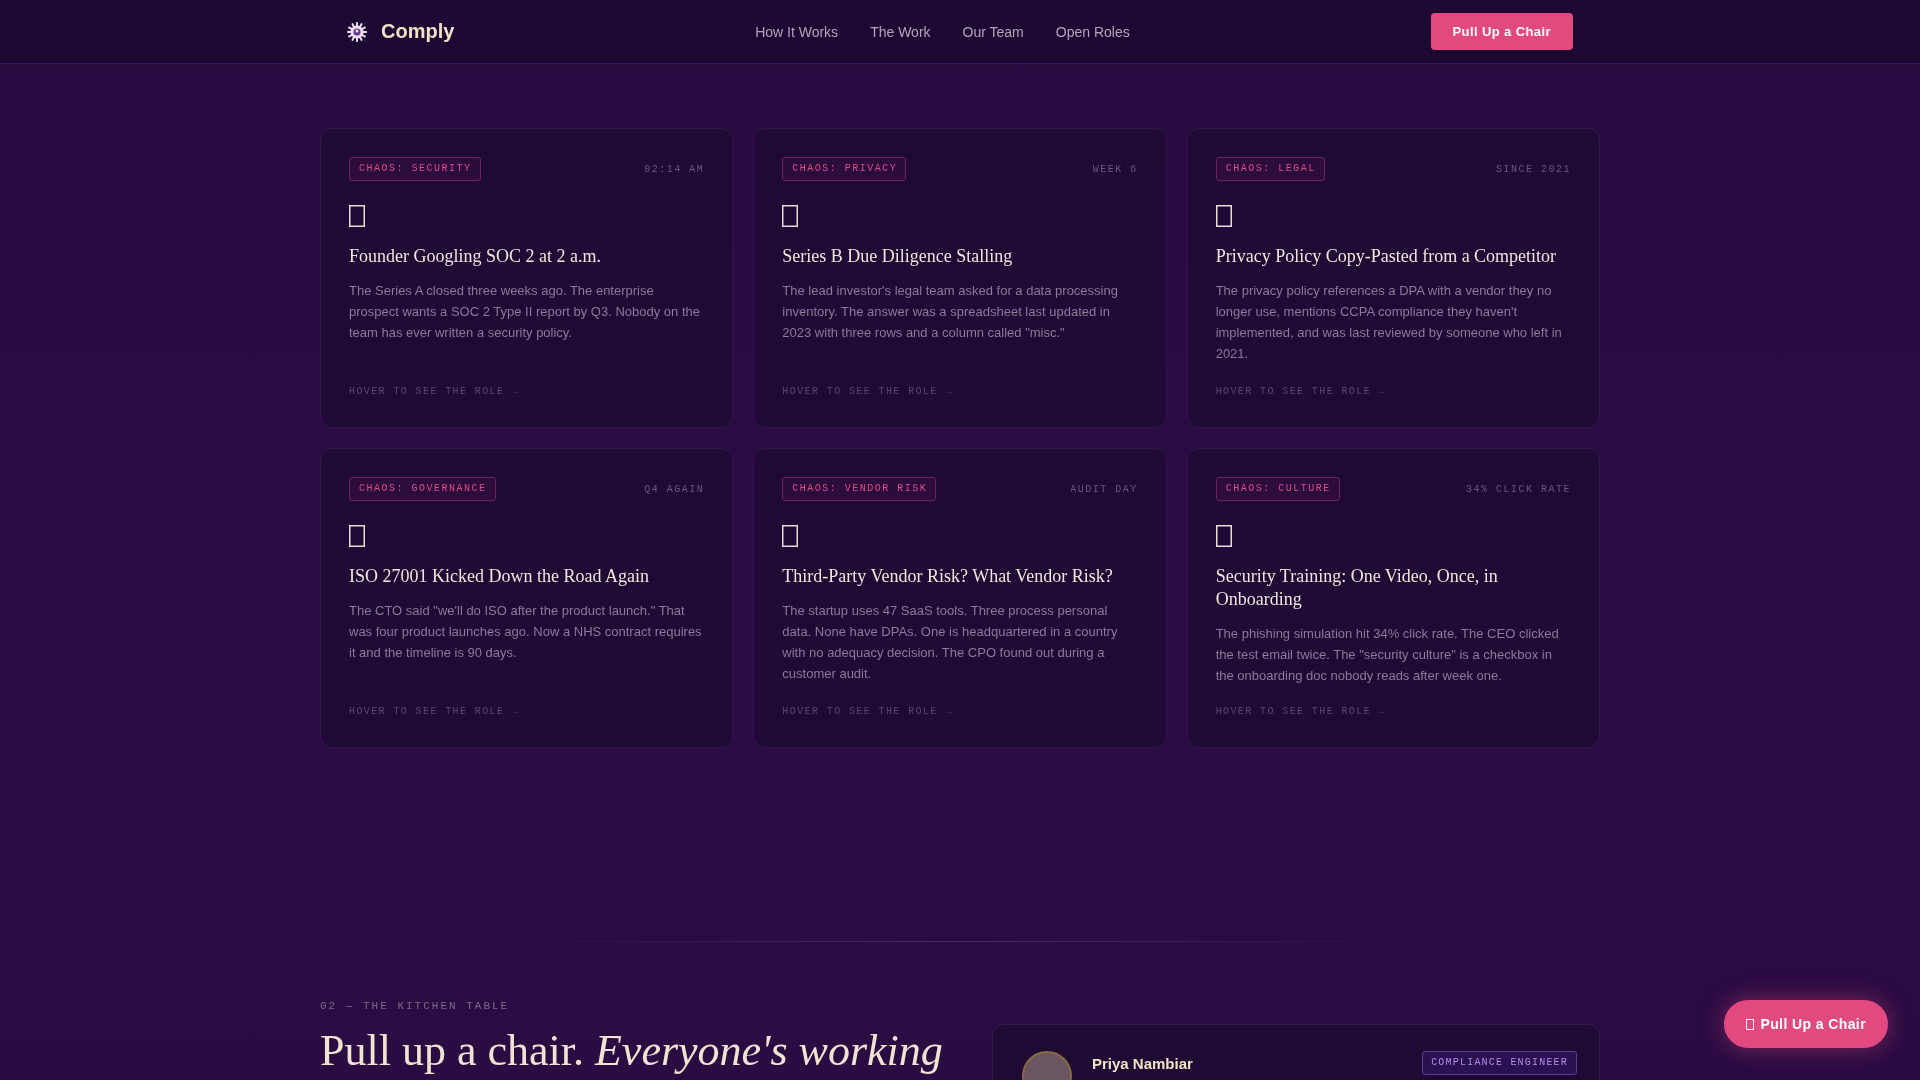  Describe the element at coordinates (950, 642) in the screenshot. I see `card-description: The startup uses 47 SaaS tools. Three process personal data. None have DPAs. One is headquartered in a country with no adequacy decision. The CPO found out during a customer audit.` at that location.